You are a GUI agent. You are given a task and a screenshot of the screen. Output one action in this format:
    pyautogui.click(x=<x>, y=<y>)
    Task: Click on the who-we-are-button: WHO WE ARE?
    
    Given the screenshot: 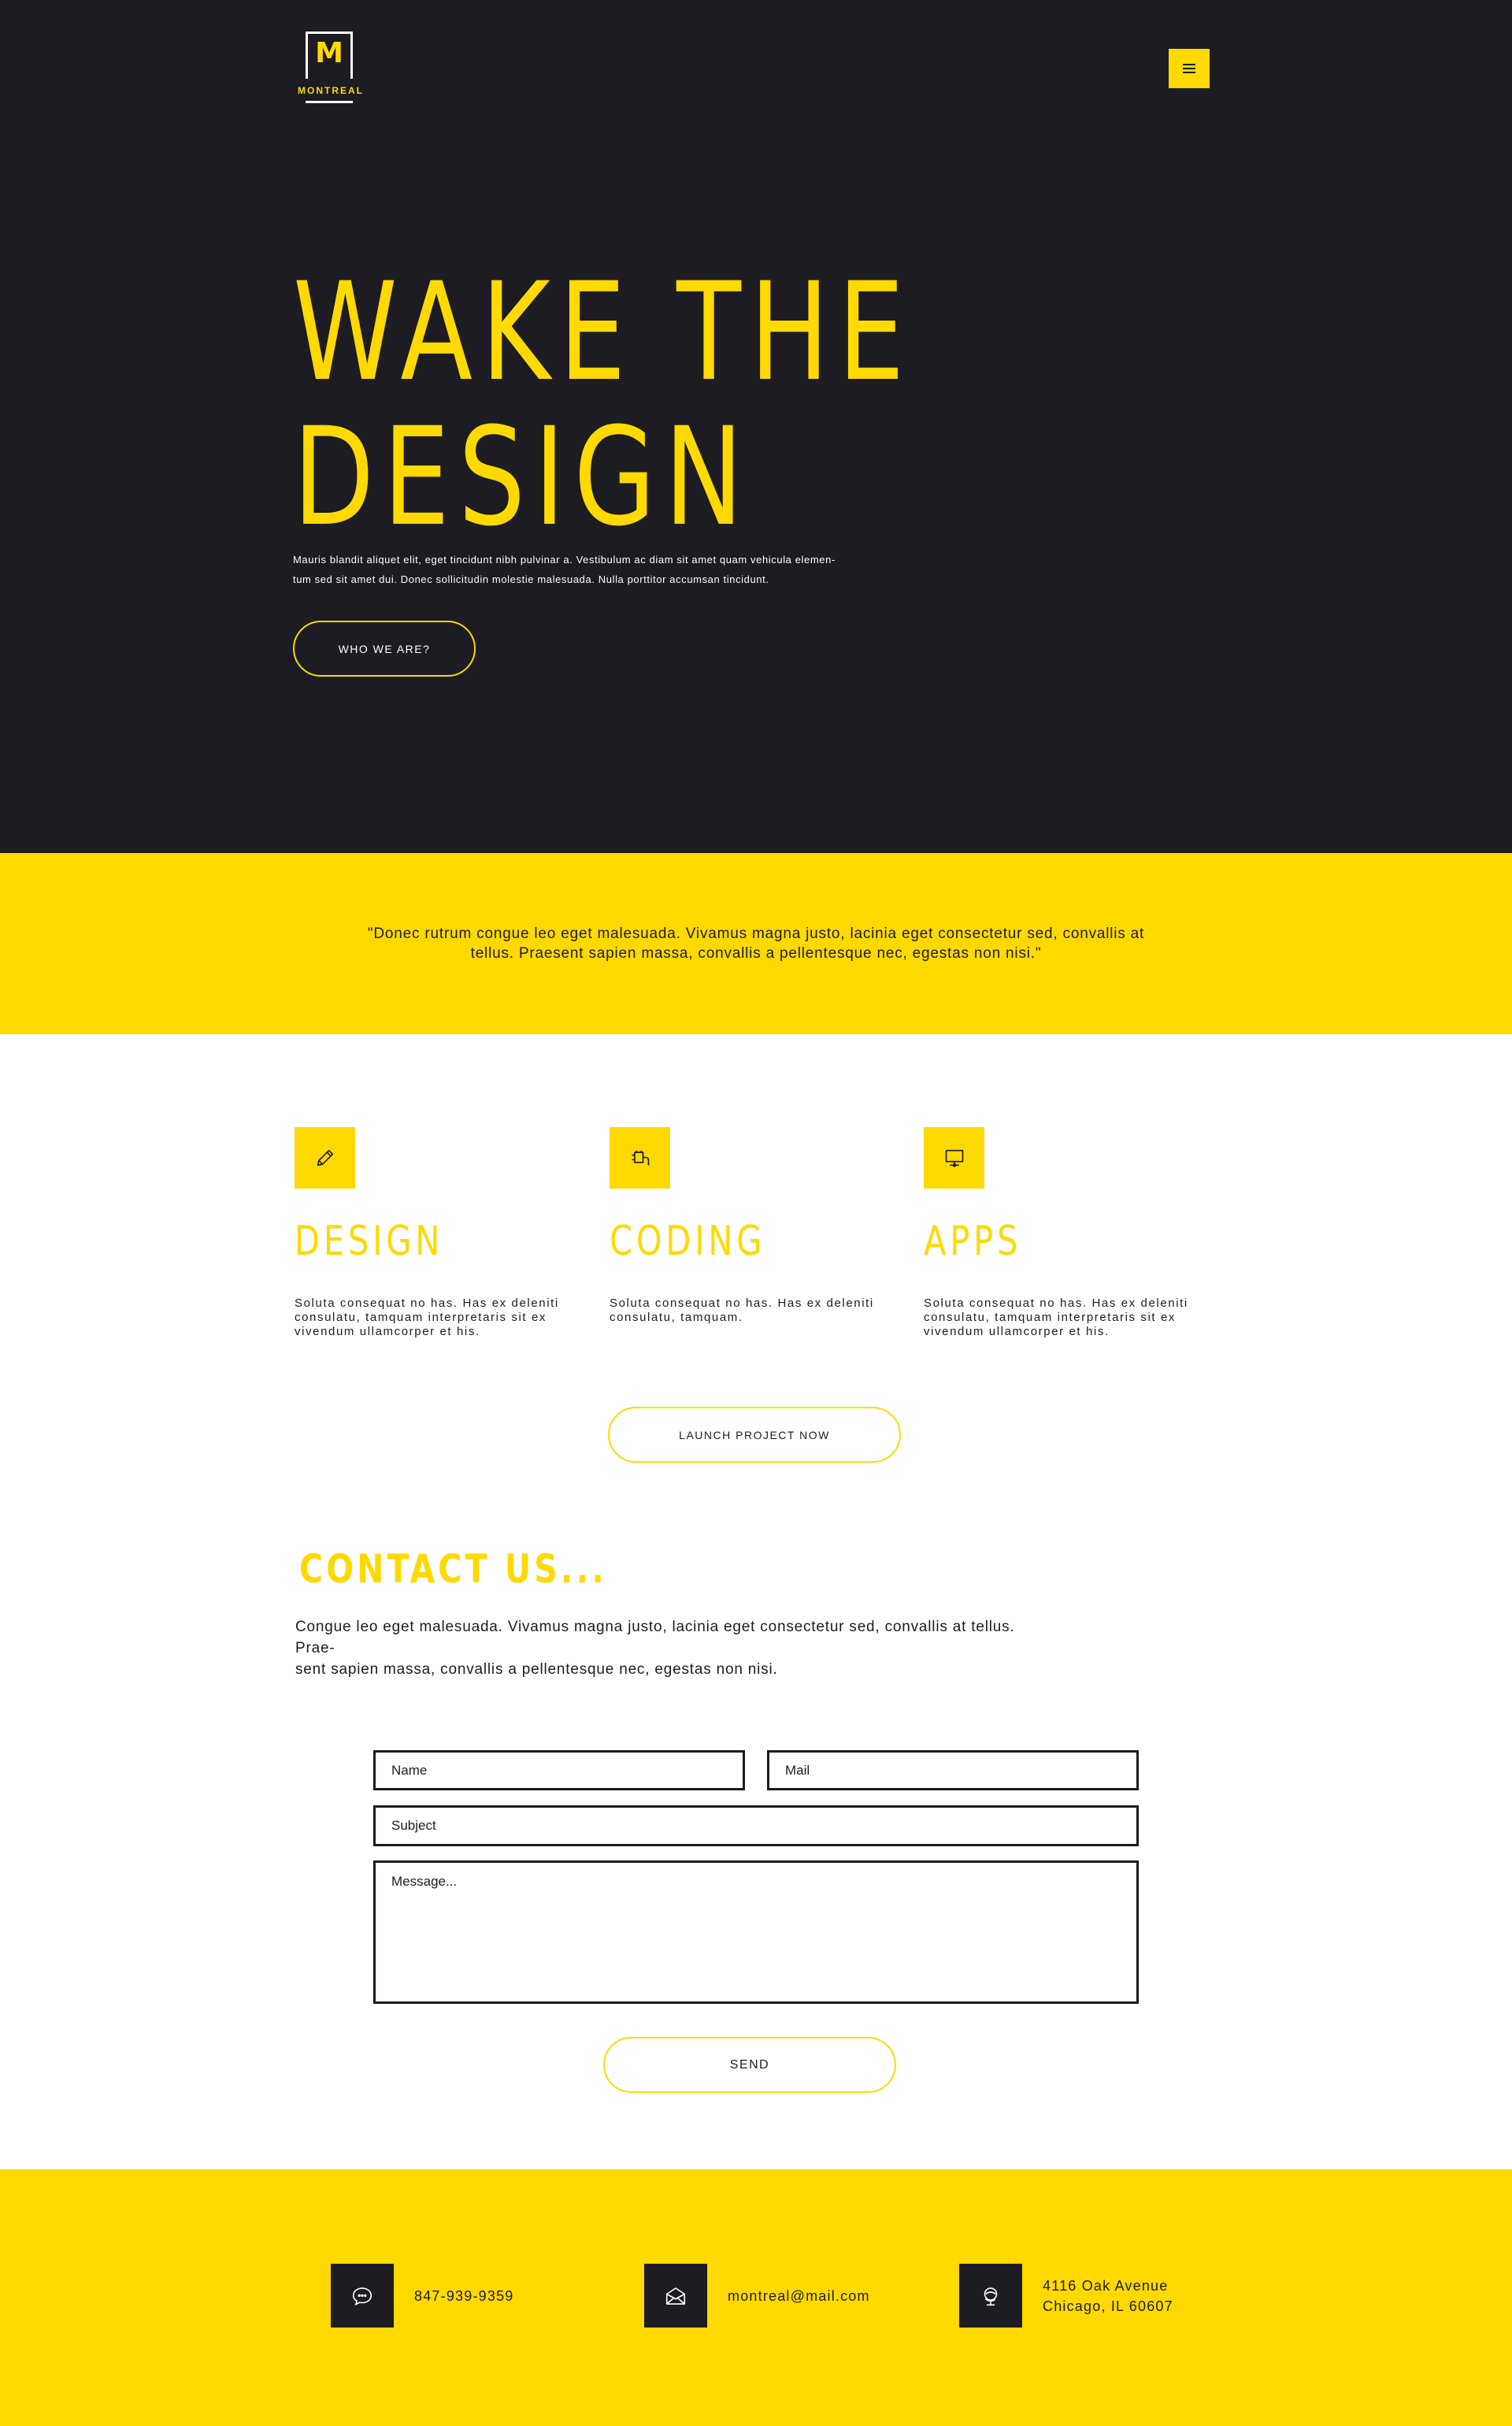 What is the action you would take?
    pyautogui.click(x=384, y=649)
    